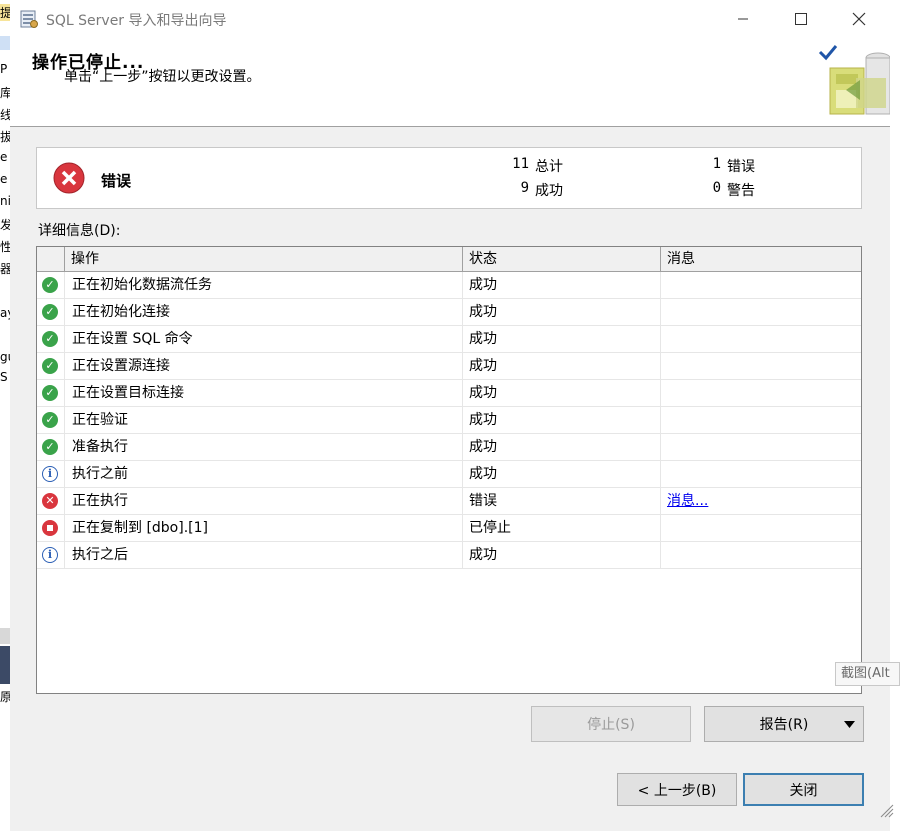 The image size is (900, 831). I want to click on bg-fragment: P, so click(4, 69).